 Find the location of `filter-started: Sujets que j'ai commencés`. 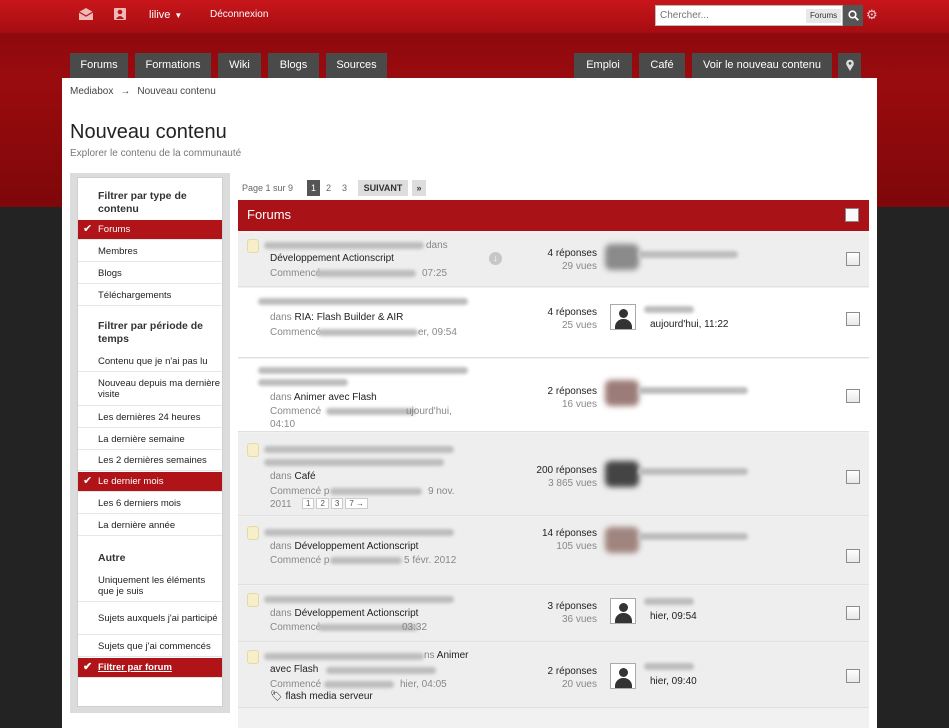

filter-started: Sujets que j'ai commencés is located at coordinates (150, 646).